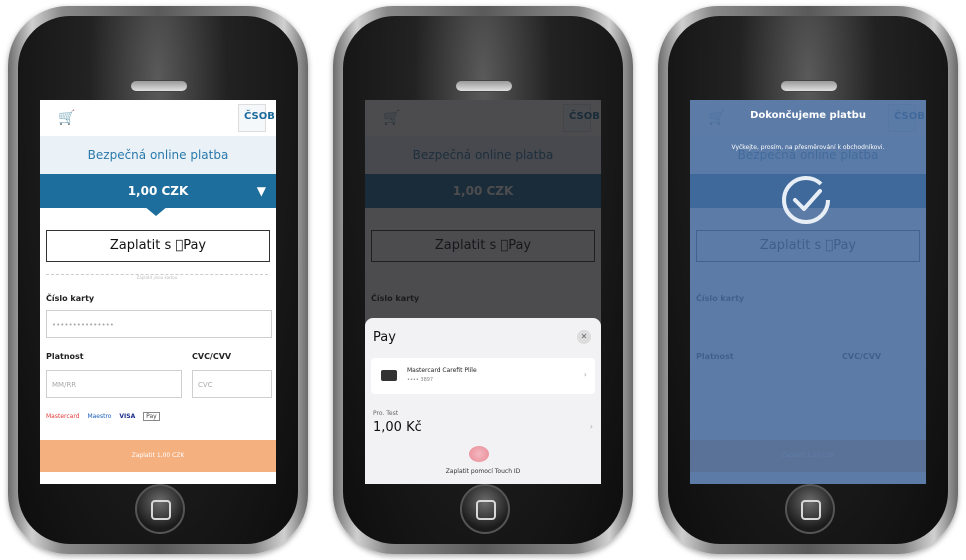  I want to click on maestro-icon: Maestro, so click(99, 416).